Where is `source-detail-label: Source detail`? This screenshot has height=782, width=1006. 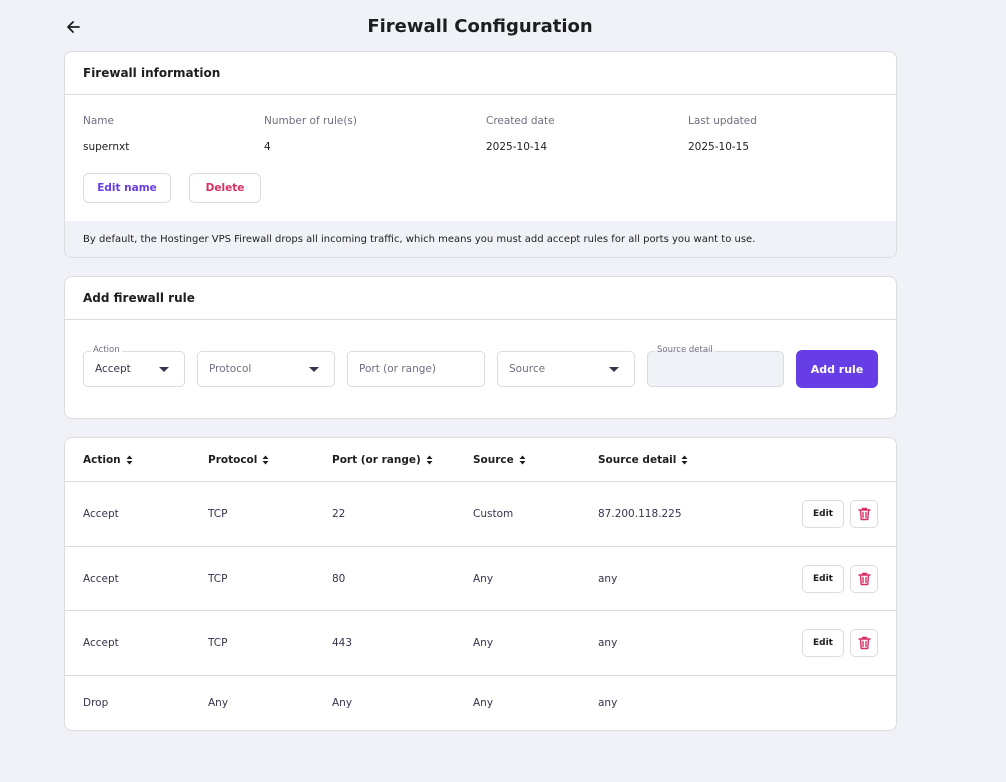
source-detail-label: Source detail is located at coordinates (685, 350).